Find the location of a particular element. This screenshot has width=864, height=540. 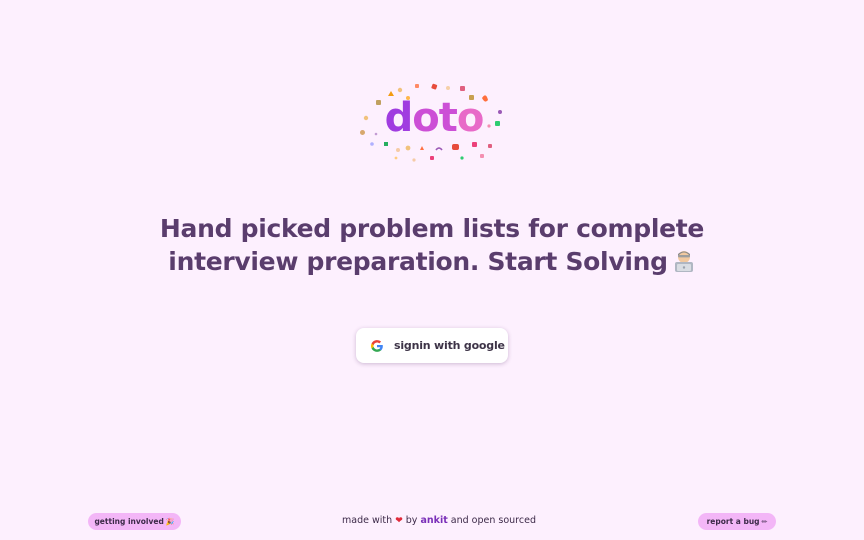

report-bug-button: report a bug ✏ is located at coordinates (737, 521).